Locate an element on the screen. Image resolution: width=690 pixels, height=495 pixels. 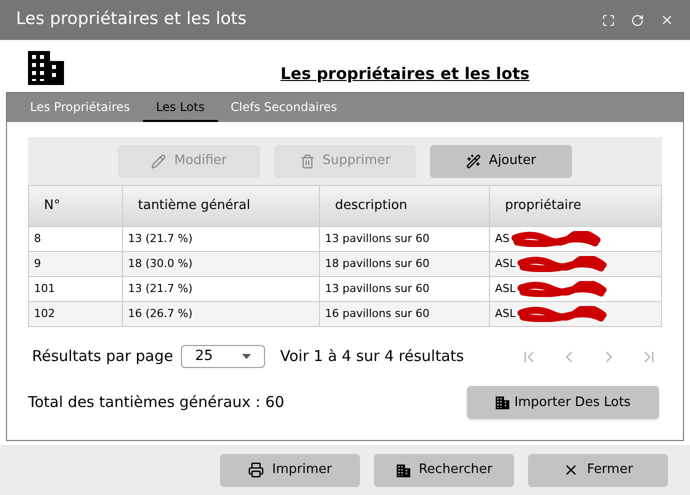
table-cell-text: 18 (30.0 %) is located at coordinates (160, 264).